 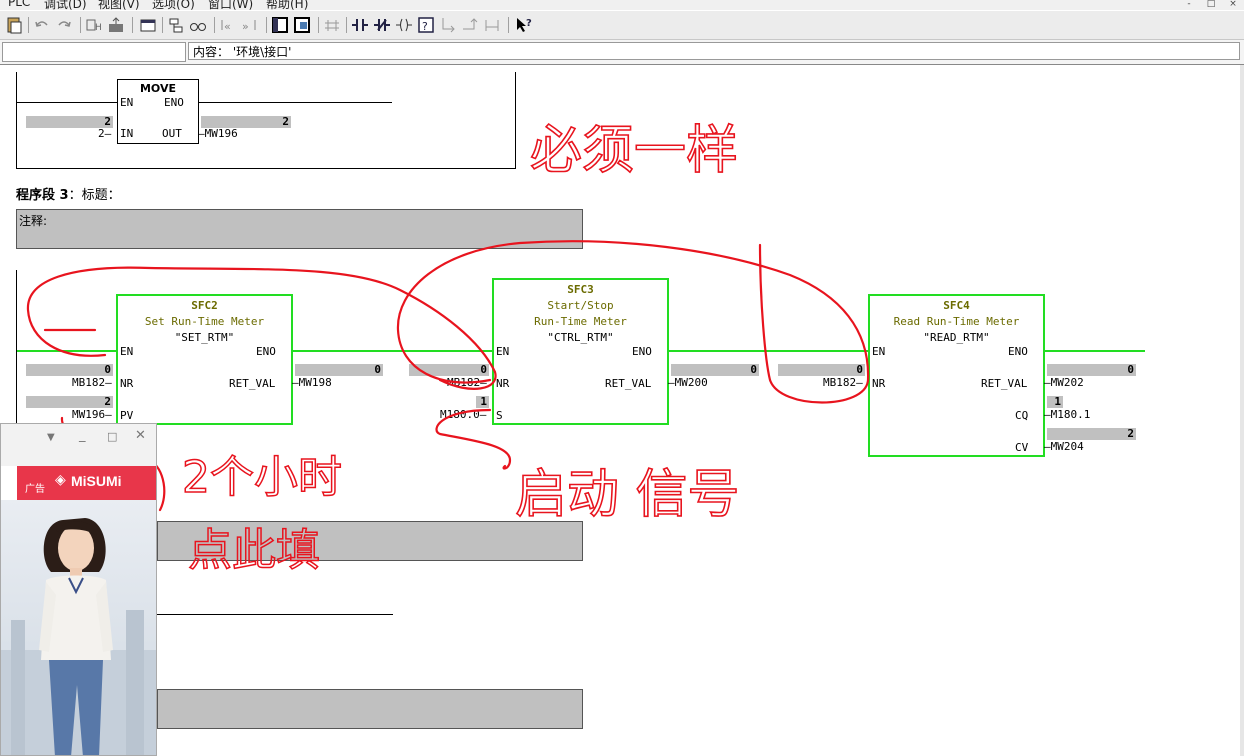 I want to click on misumi-logo-icon: ◈, so click(x=60, y=480).